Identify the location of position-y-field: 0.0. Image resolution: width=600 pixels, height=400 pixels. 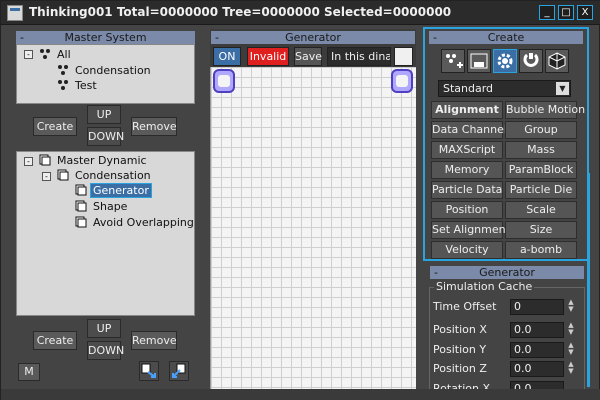
(537, 350).